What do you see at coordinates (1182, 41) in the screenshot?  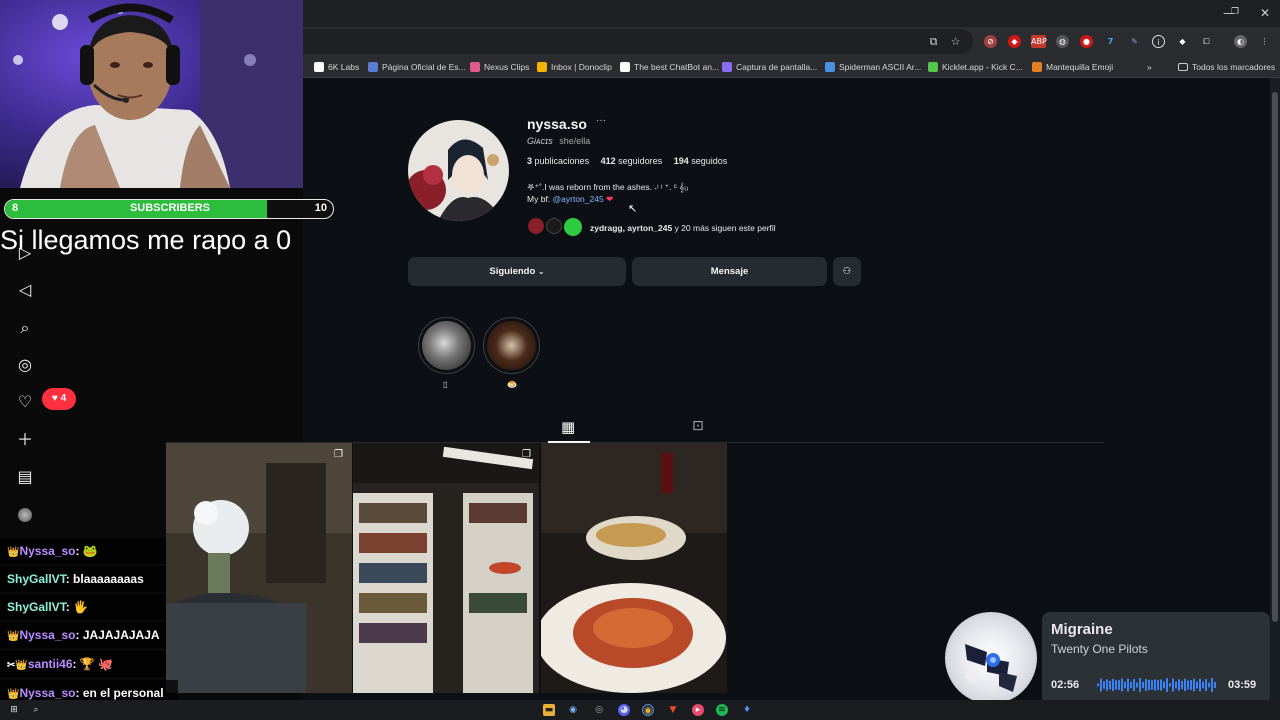 I see `extension-diamond-icon: ◆` at bounding box center [1182, 41].